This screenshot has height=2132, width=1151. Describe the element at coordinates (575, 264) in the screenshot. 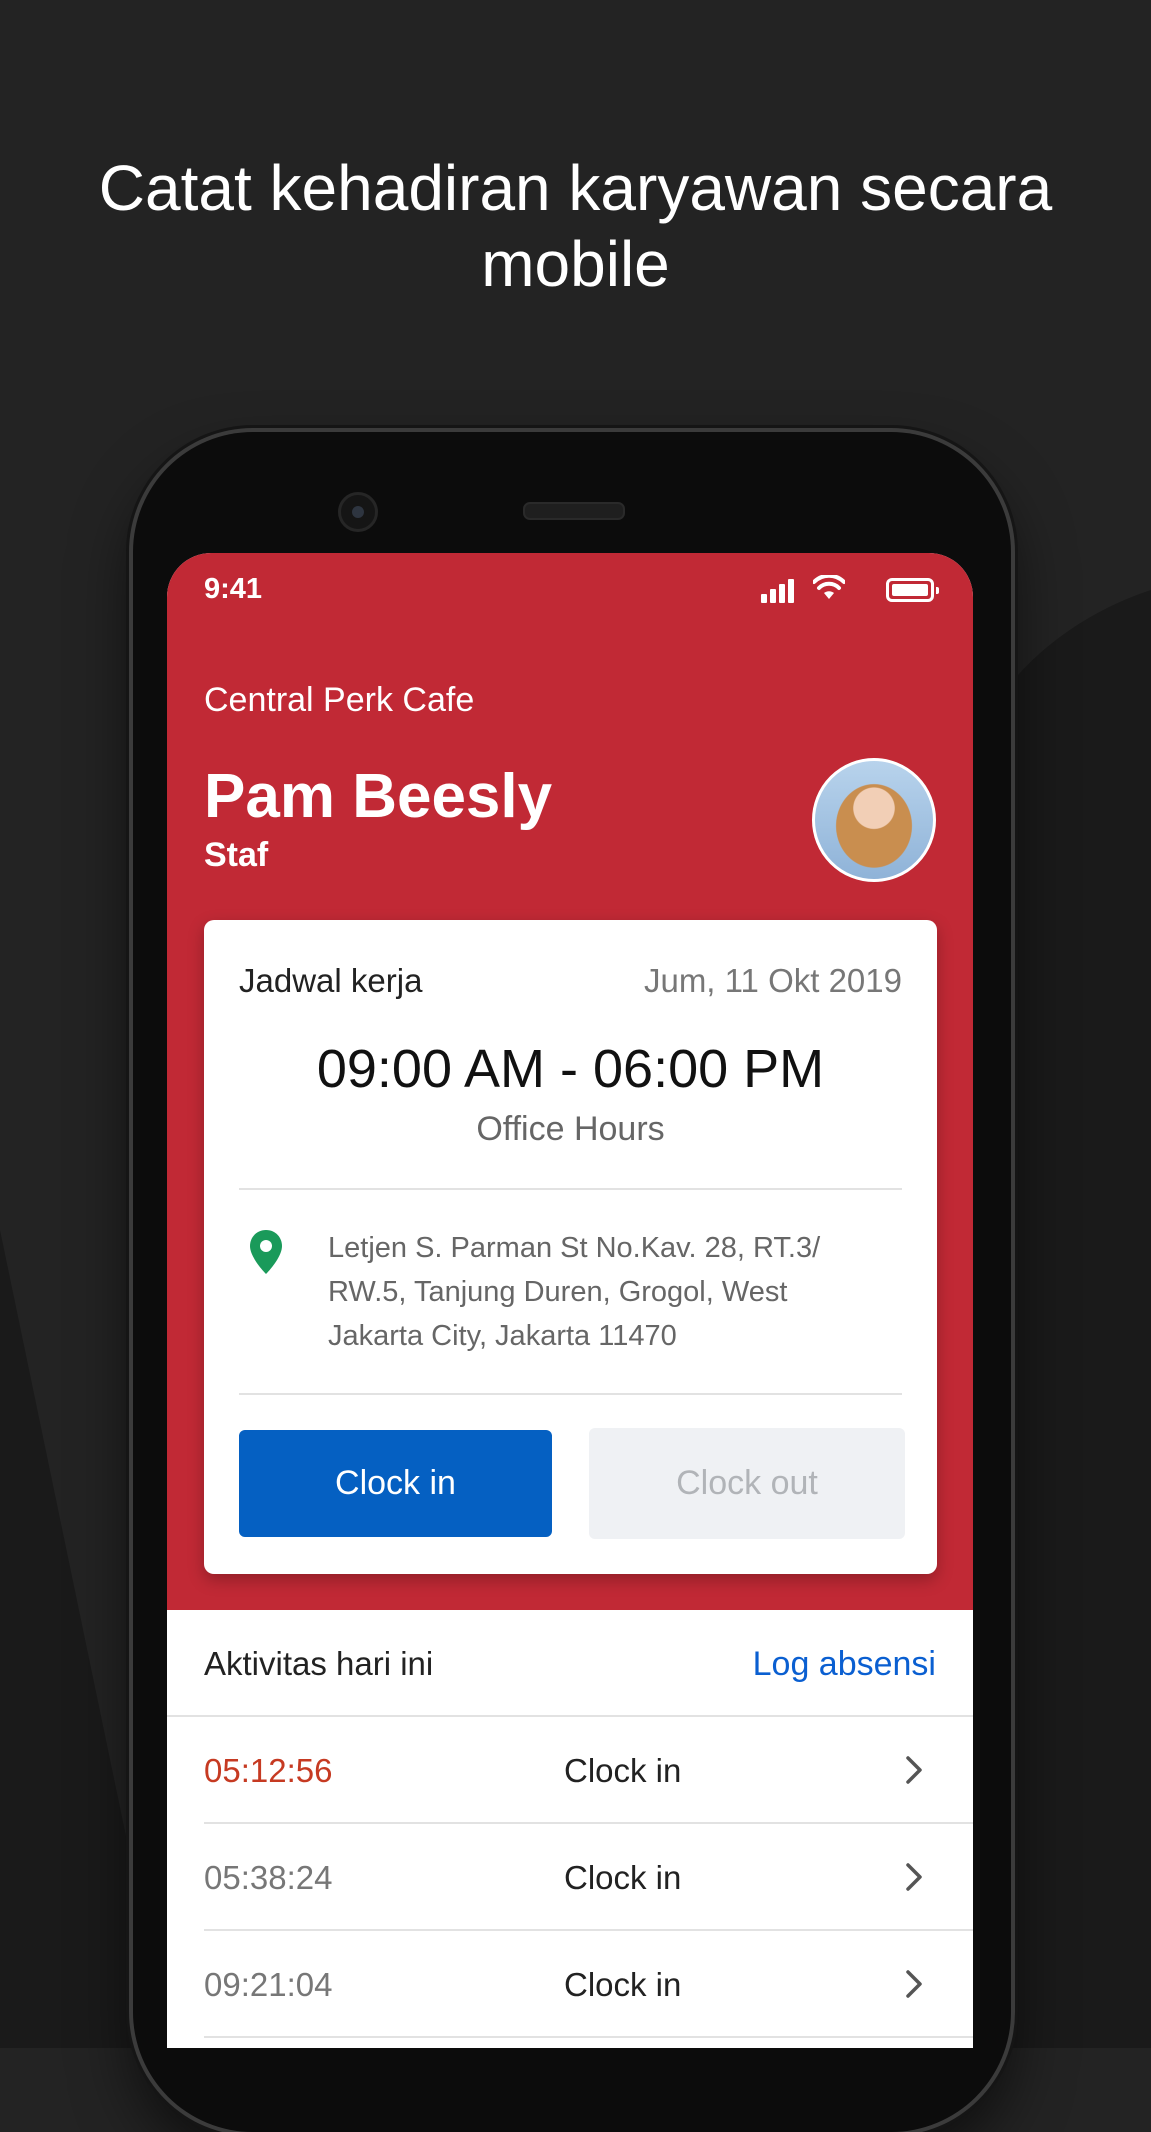

I see `headline-line-2: mobile` at that location.